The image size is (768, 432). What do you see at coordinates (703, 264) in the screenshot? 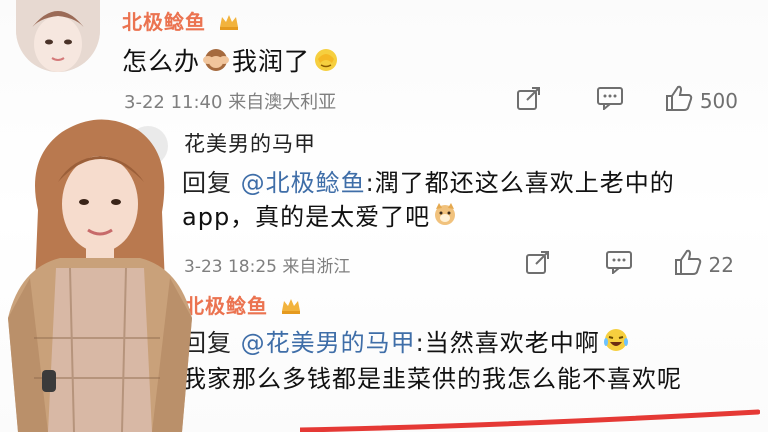
I see `like-button: 22` at bounding box center [703, 264].